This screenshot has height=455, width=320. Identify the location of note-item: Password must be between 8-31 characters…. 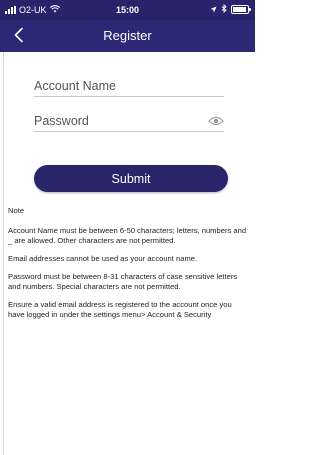
(123, 281).